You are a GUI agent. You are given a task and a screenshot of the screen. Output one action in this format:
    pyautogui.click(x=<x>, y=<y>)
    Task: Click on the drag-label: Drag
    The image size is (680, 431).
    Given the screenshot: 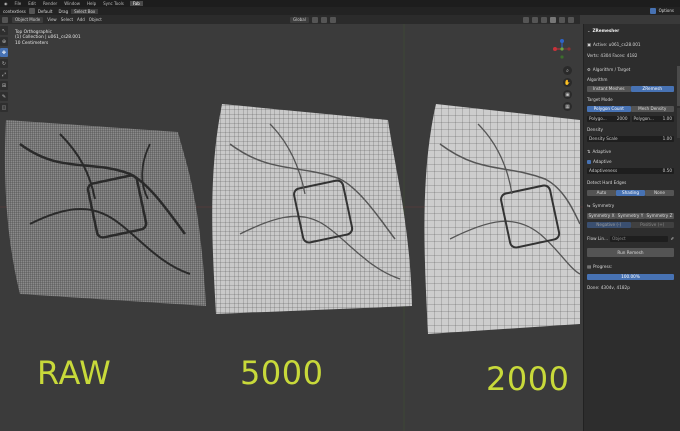 What is the action you would take?
    pyautogui.click(x=63, y=11)
    